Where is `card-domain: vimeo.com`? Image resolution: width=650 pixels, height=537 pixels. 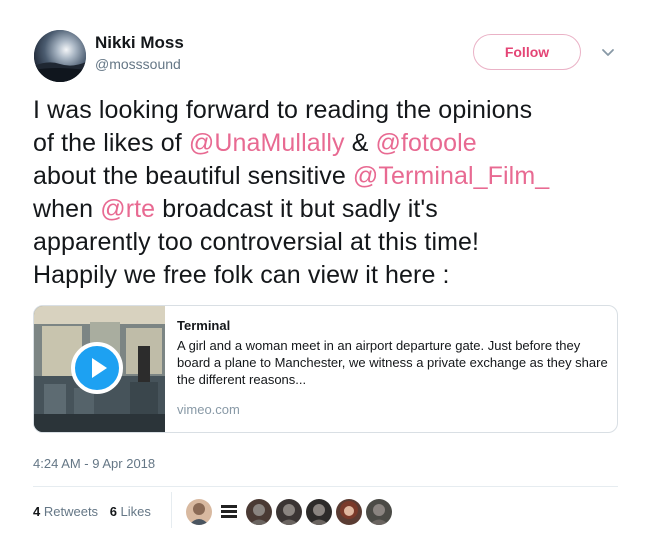
card-domain: vimeo.com is located at coordinates (208, 409).